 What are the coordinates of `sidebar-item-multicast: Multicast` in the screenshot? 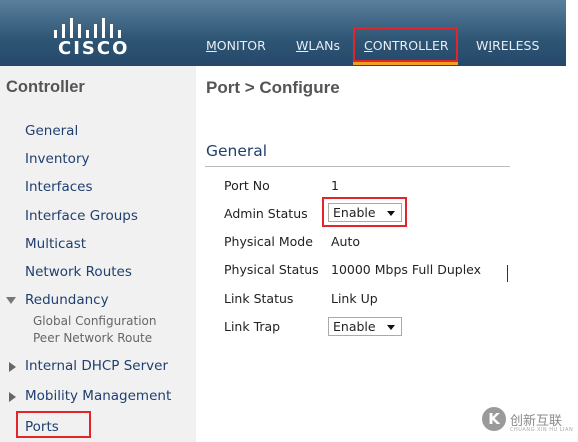 It's located at (55, 244).